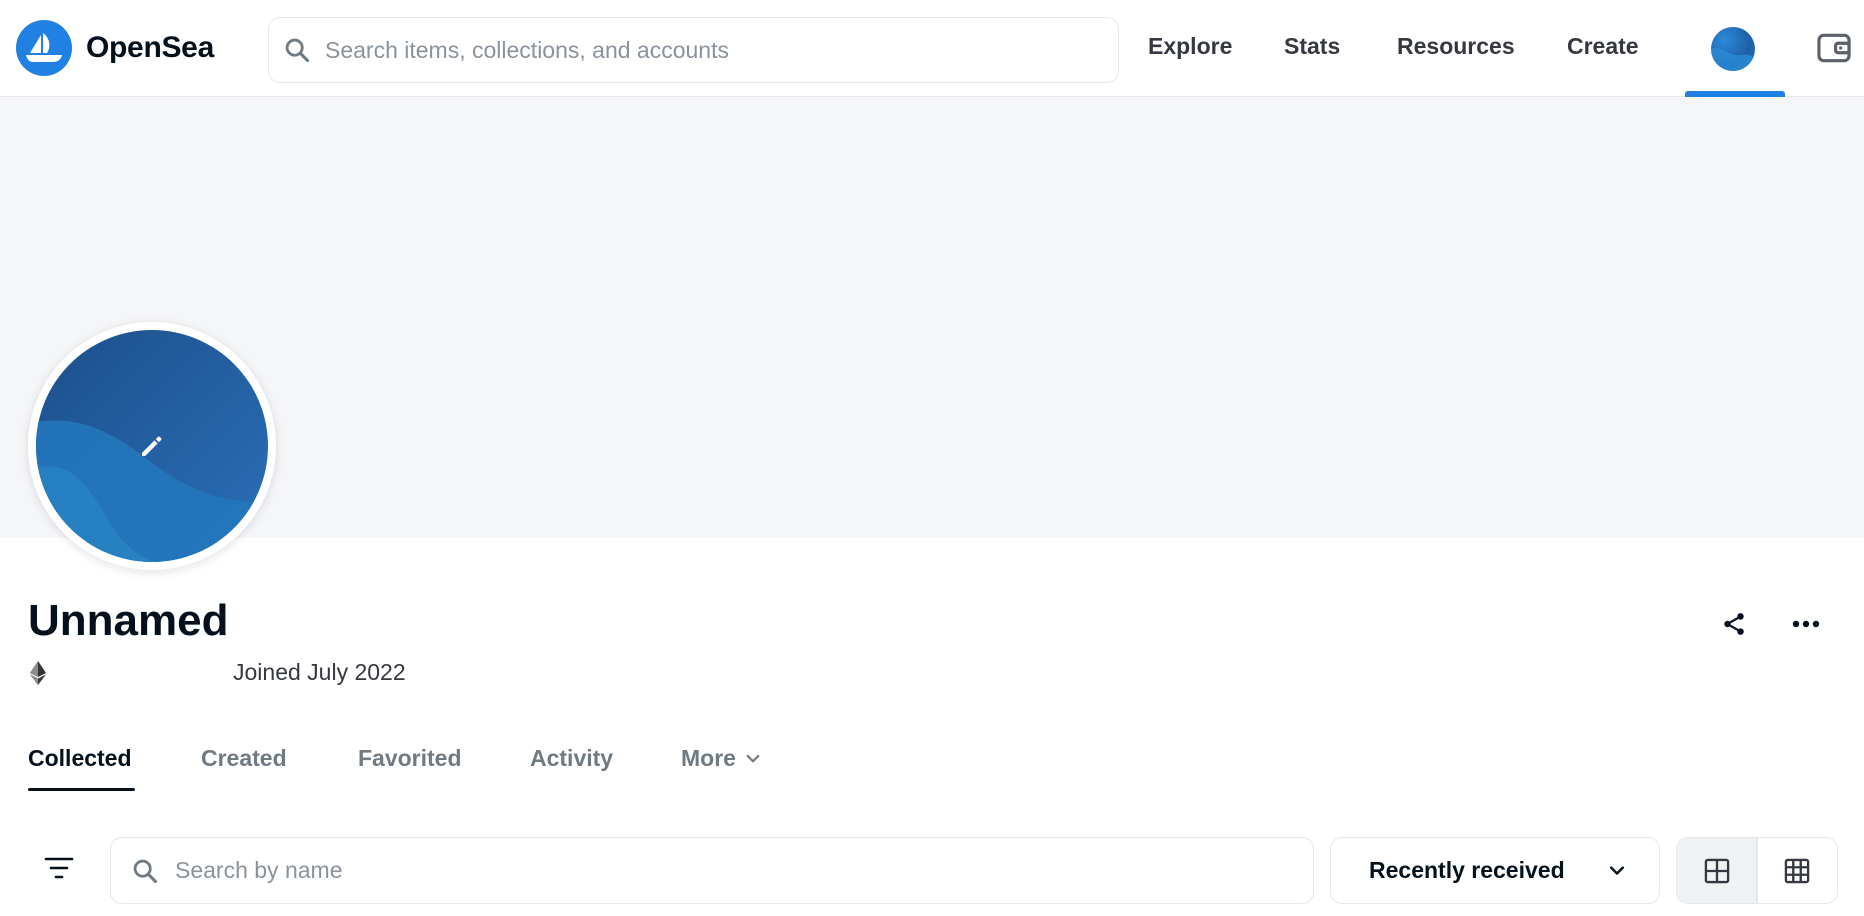 Image resolution: width=1864 pixels, height=916 pixels. Describe the element at coordinates (150, 47) in the screenshot. I see `brand-name: OpenSea` at that location.